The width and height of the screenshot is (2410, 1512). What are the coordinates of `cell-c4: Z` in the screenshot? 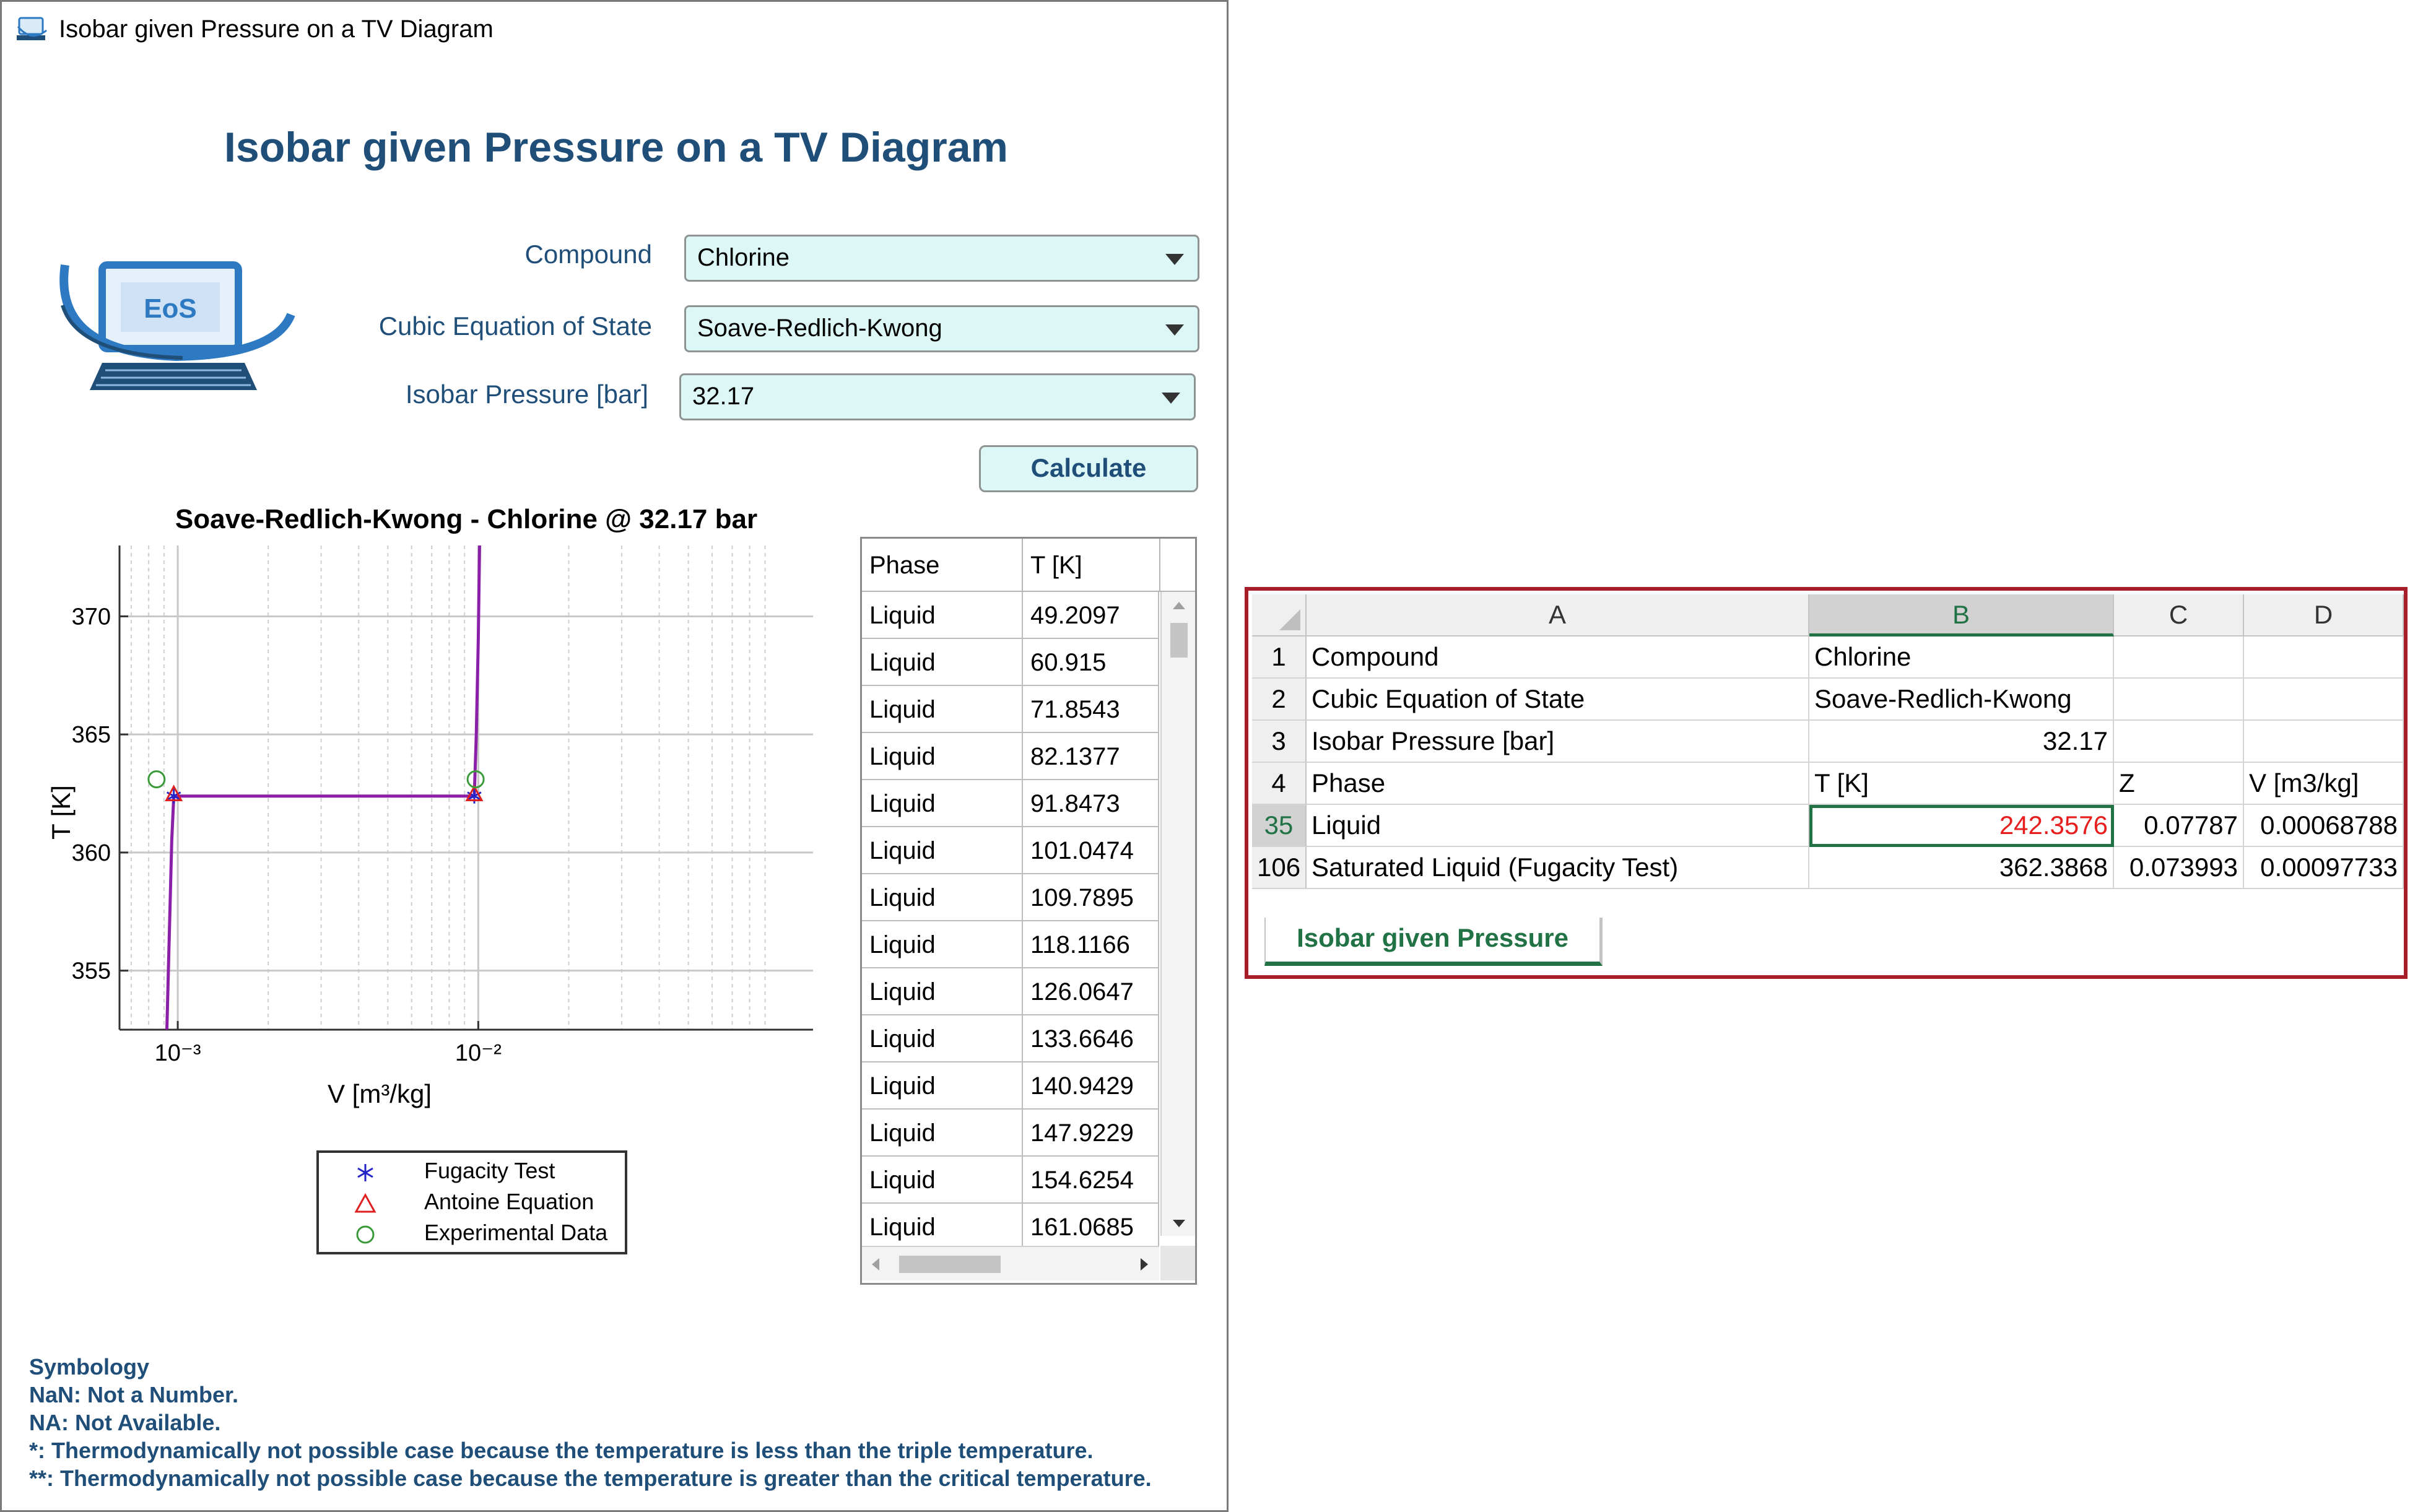 It's located at (2179, 784).